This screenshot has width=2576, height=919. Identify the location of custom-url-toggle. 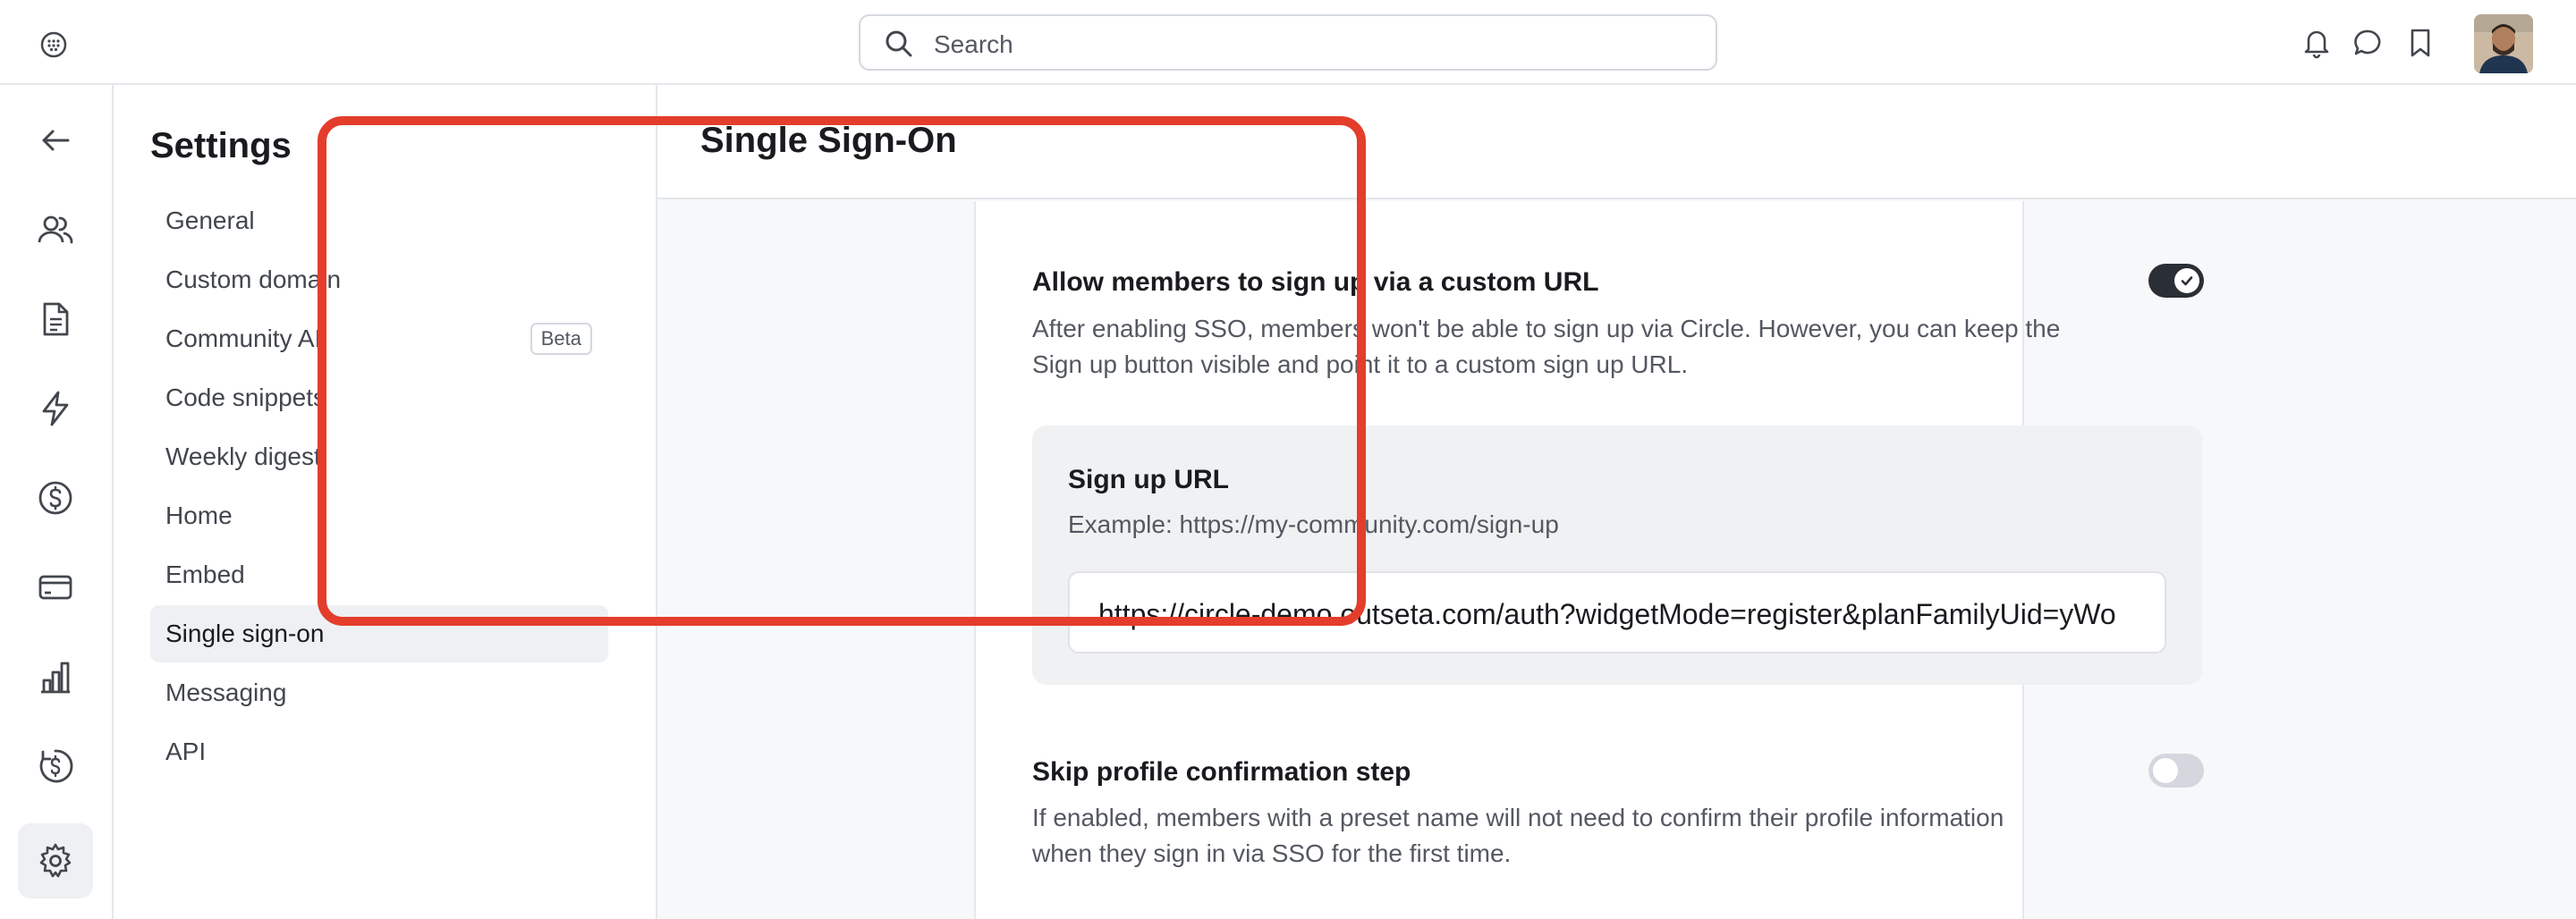
(2176, 281).